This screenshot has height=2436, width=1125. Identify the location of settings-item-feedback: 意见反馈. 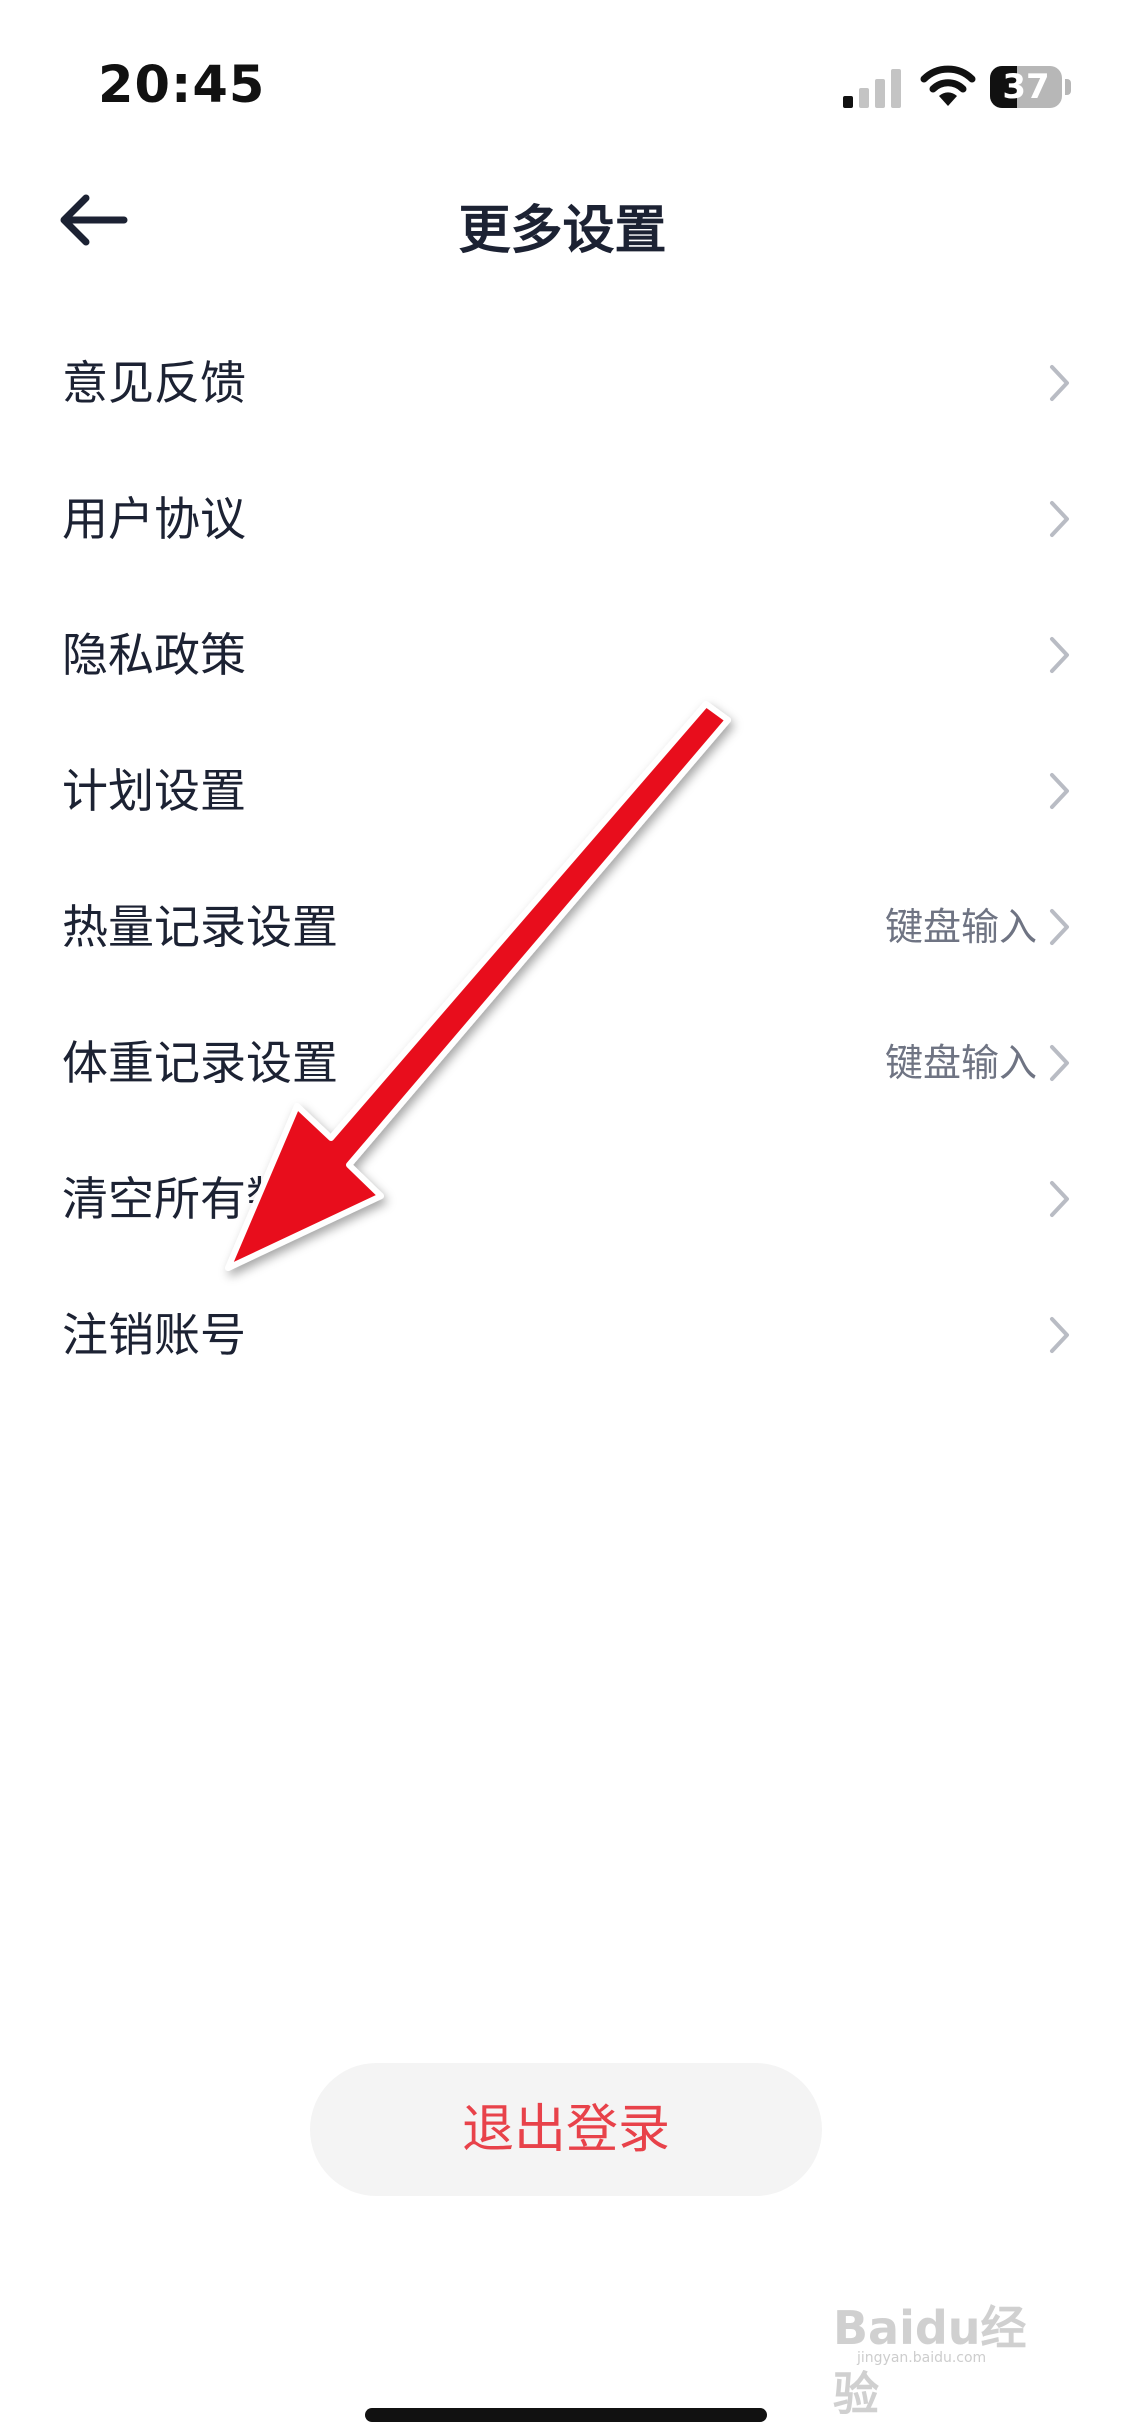
(562, 383).